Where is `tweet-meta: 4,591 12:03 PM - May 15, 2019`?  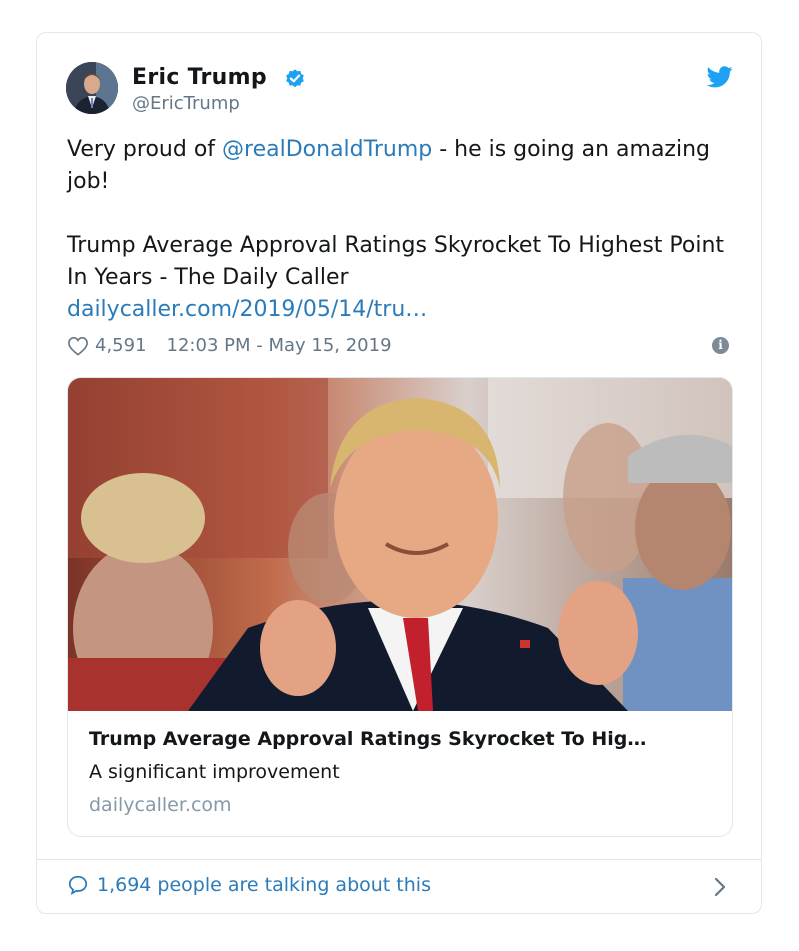
tweet-meta: 4,591 12:03 PM - May 15, 2019 is located at coordinates (229, 345).